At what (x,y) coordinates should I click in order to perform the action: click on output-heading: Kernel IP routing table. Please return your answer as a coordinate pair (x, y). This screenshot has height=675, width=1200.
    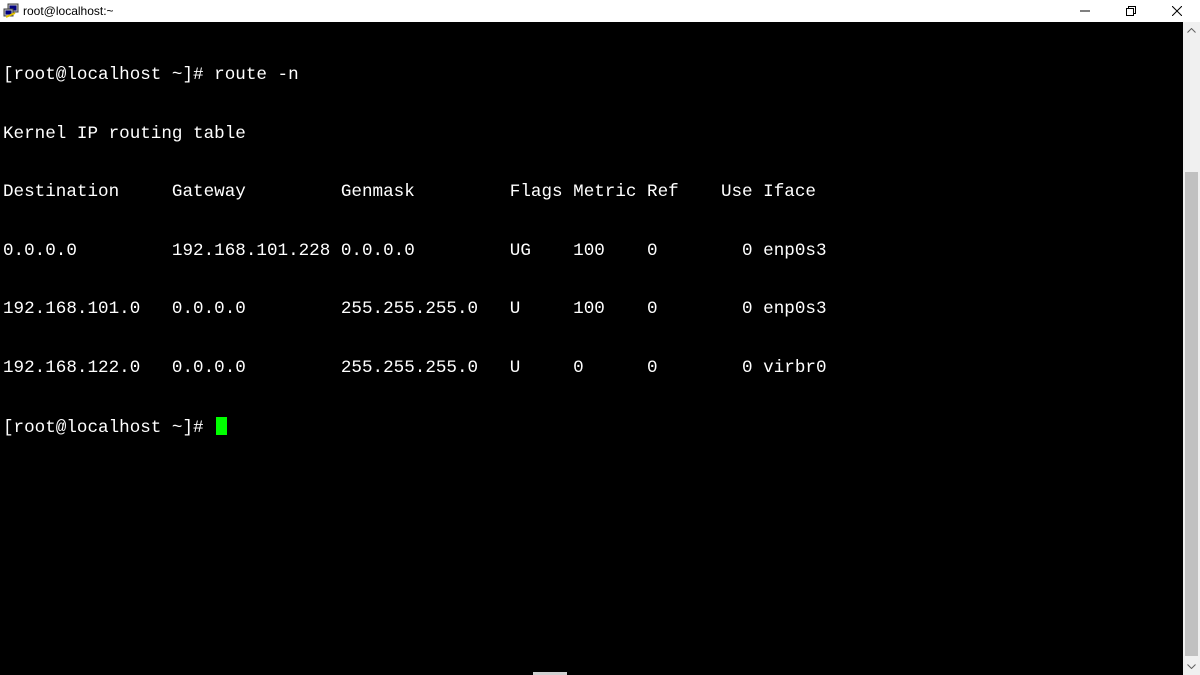
    Looking at the image, I should click on (124, 133).